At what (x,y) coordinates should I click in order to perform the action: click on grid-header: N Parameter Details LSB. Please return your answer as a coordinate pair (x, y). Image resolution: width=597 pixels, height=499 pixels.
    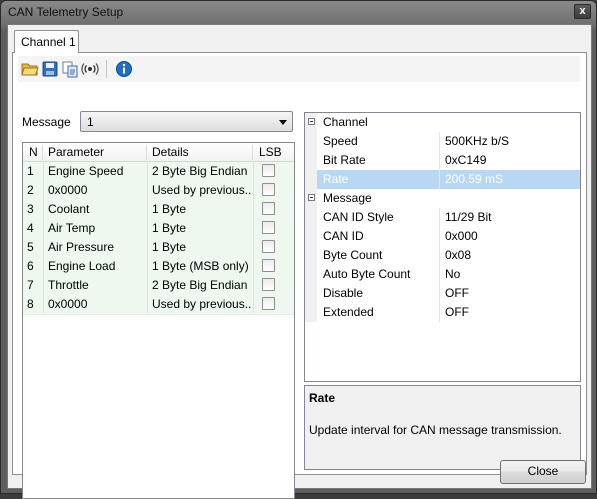
    Looking at the image, I should click on (158, 152).